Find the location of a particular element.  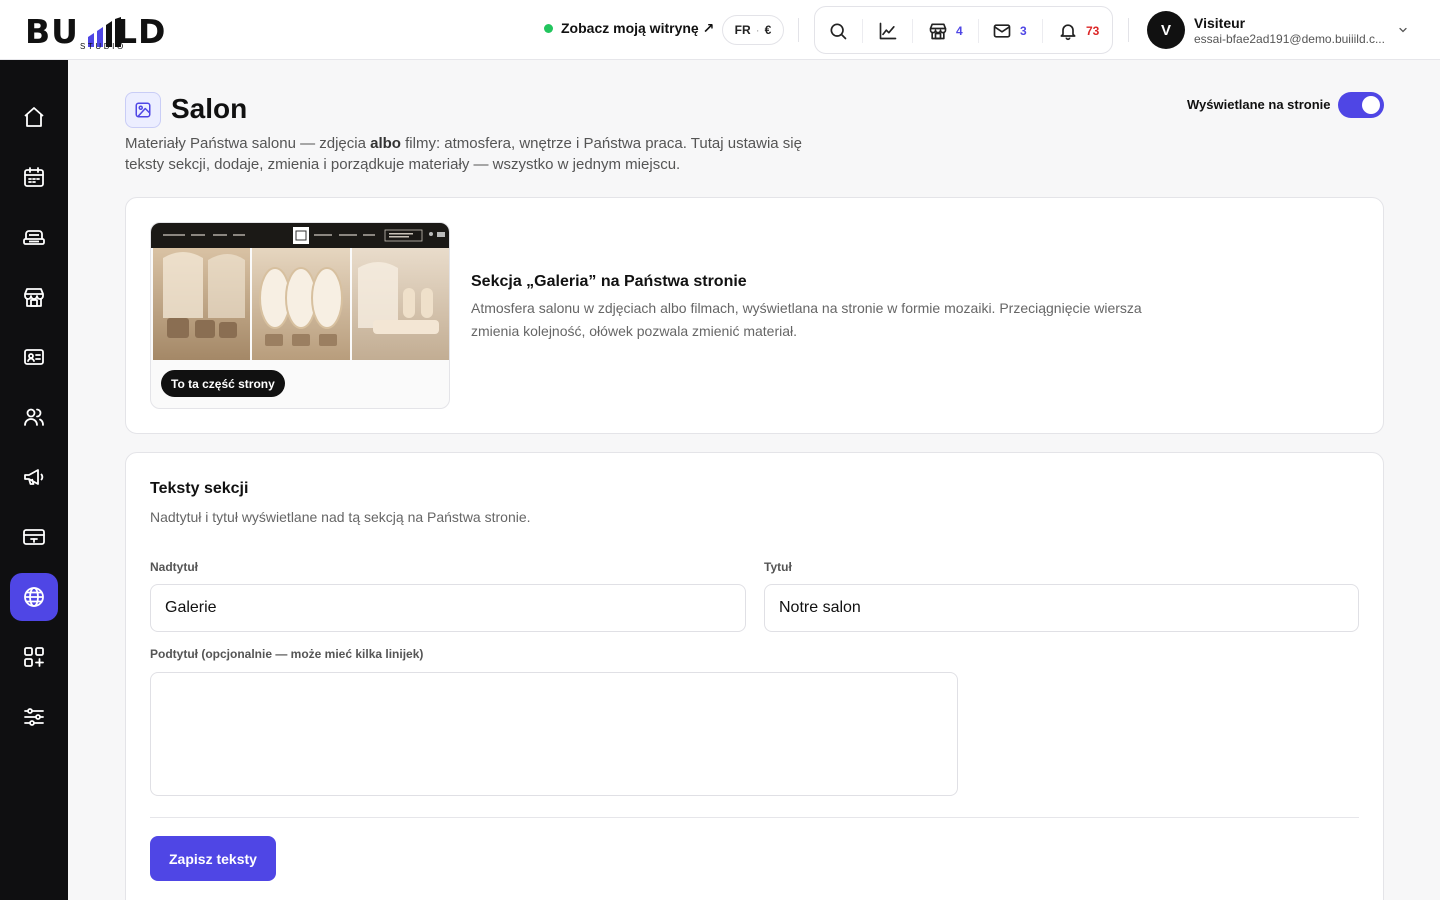

avatar: V is located at coordinates (1166, 30).